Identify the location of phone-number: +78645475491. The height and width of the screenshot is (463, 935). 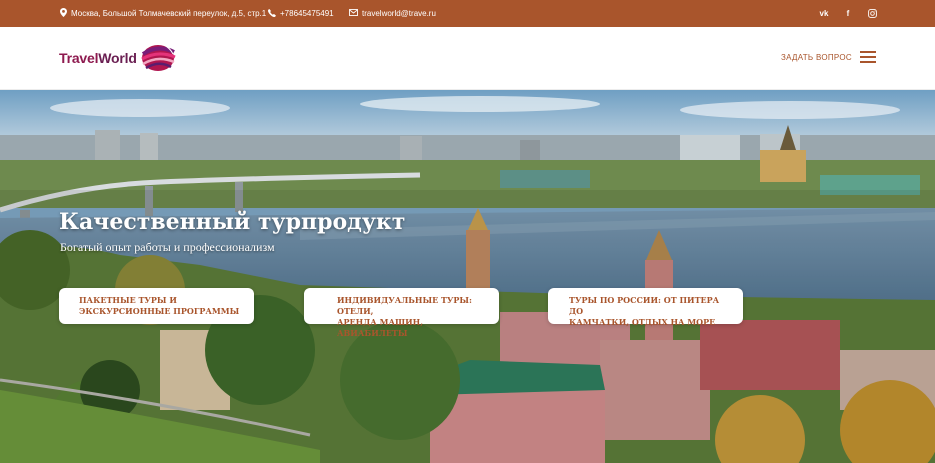
(307, 13).